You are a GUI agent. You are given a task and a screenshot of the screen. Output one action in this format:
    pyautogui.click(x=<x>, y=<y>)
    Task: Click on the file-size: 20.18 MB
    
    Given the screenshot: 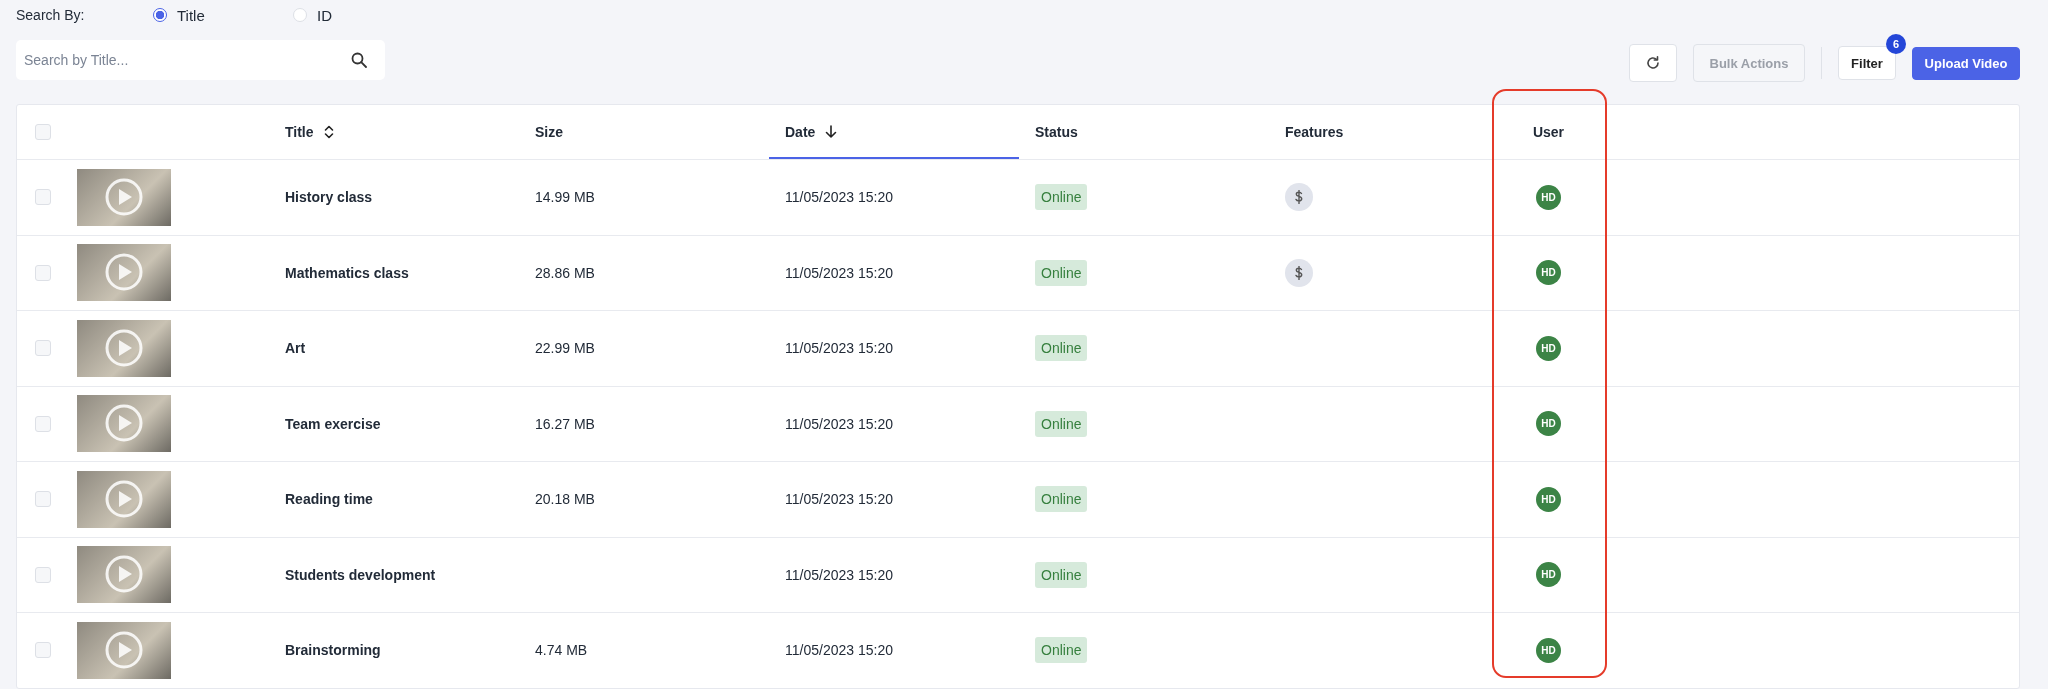 What is the action you would take?
    pyautogui.click(x=565, y=499)
    